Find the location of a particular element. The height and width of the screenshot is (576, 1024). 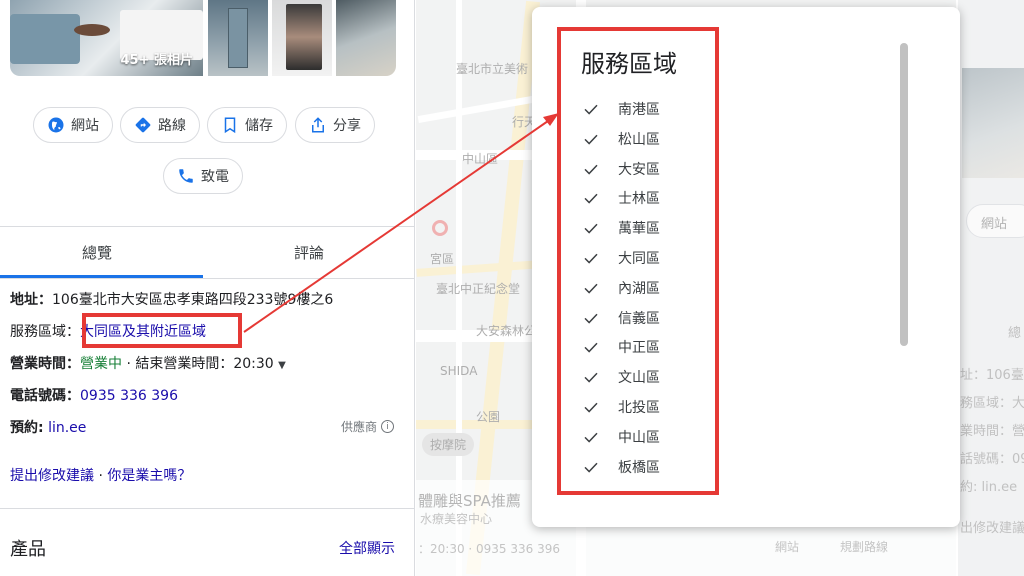

provider-info: 供應商 i is located at coordinates (368, 426).